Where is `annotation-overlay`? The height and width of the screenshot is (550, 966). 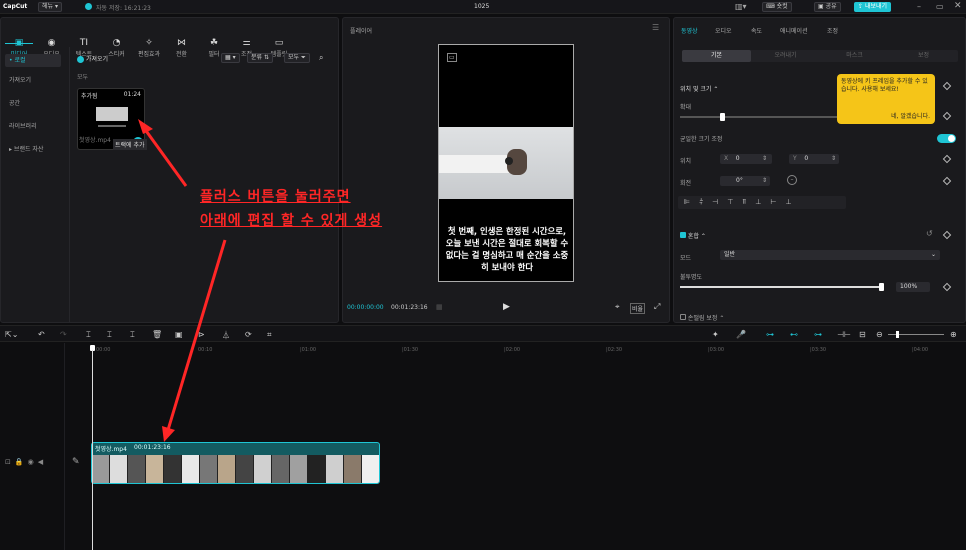
annotation-overlay is located at coordinates (182, 280).